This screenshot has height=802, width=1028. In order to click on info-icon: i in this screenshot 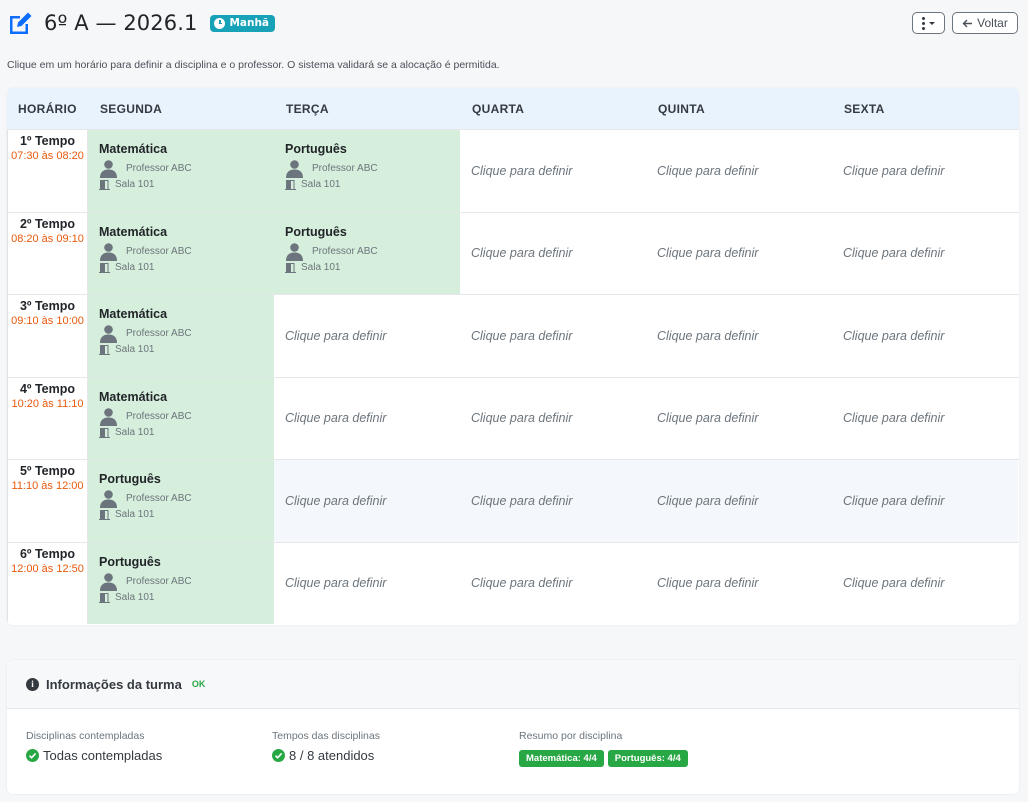, I will do `click(32, 684)`.